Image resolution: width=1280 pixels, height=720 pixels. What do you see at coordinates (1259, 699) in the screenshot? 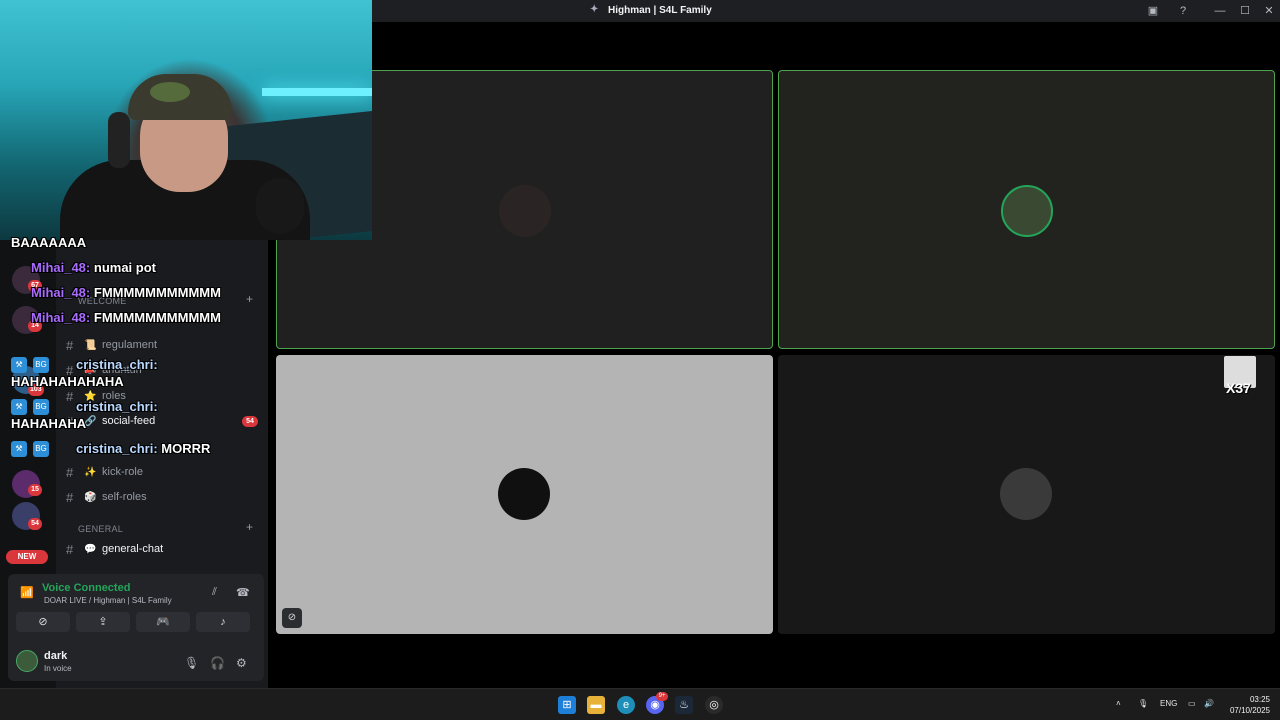
I see `clock-time: 03:25` at bounding box center [1259, 699].